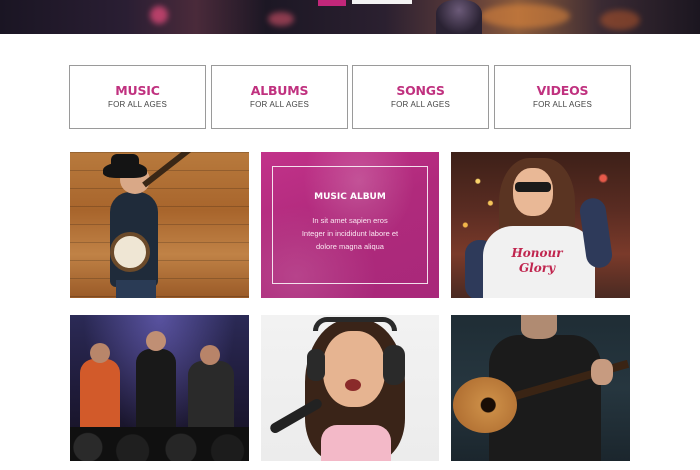 The height and width of the screenshot is (470, 700). I want to click on banjo-neck, so click(175, 170).